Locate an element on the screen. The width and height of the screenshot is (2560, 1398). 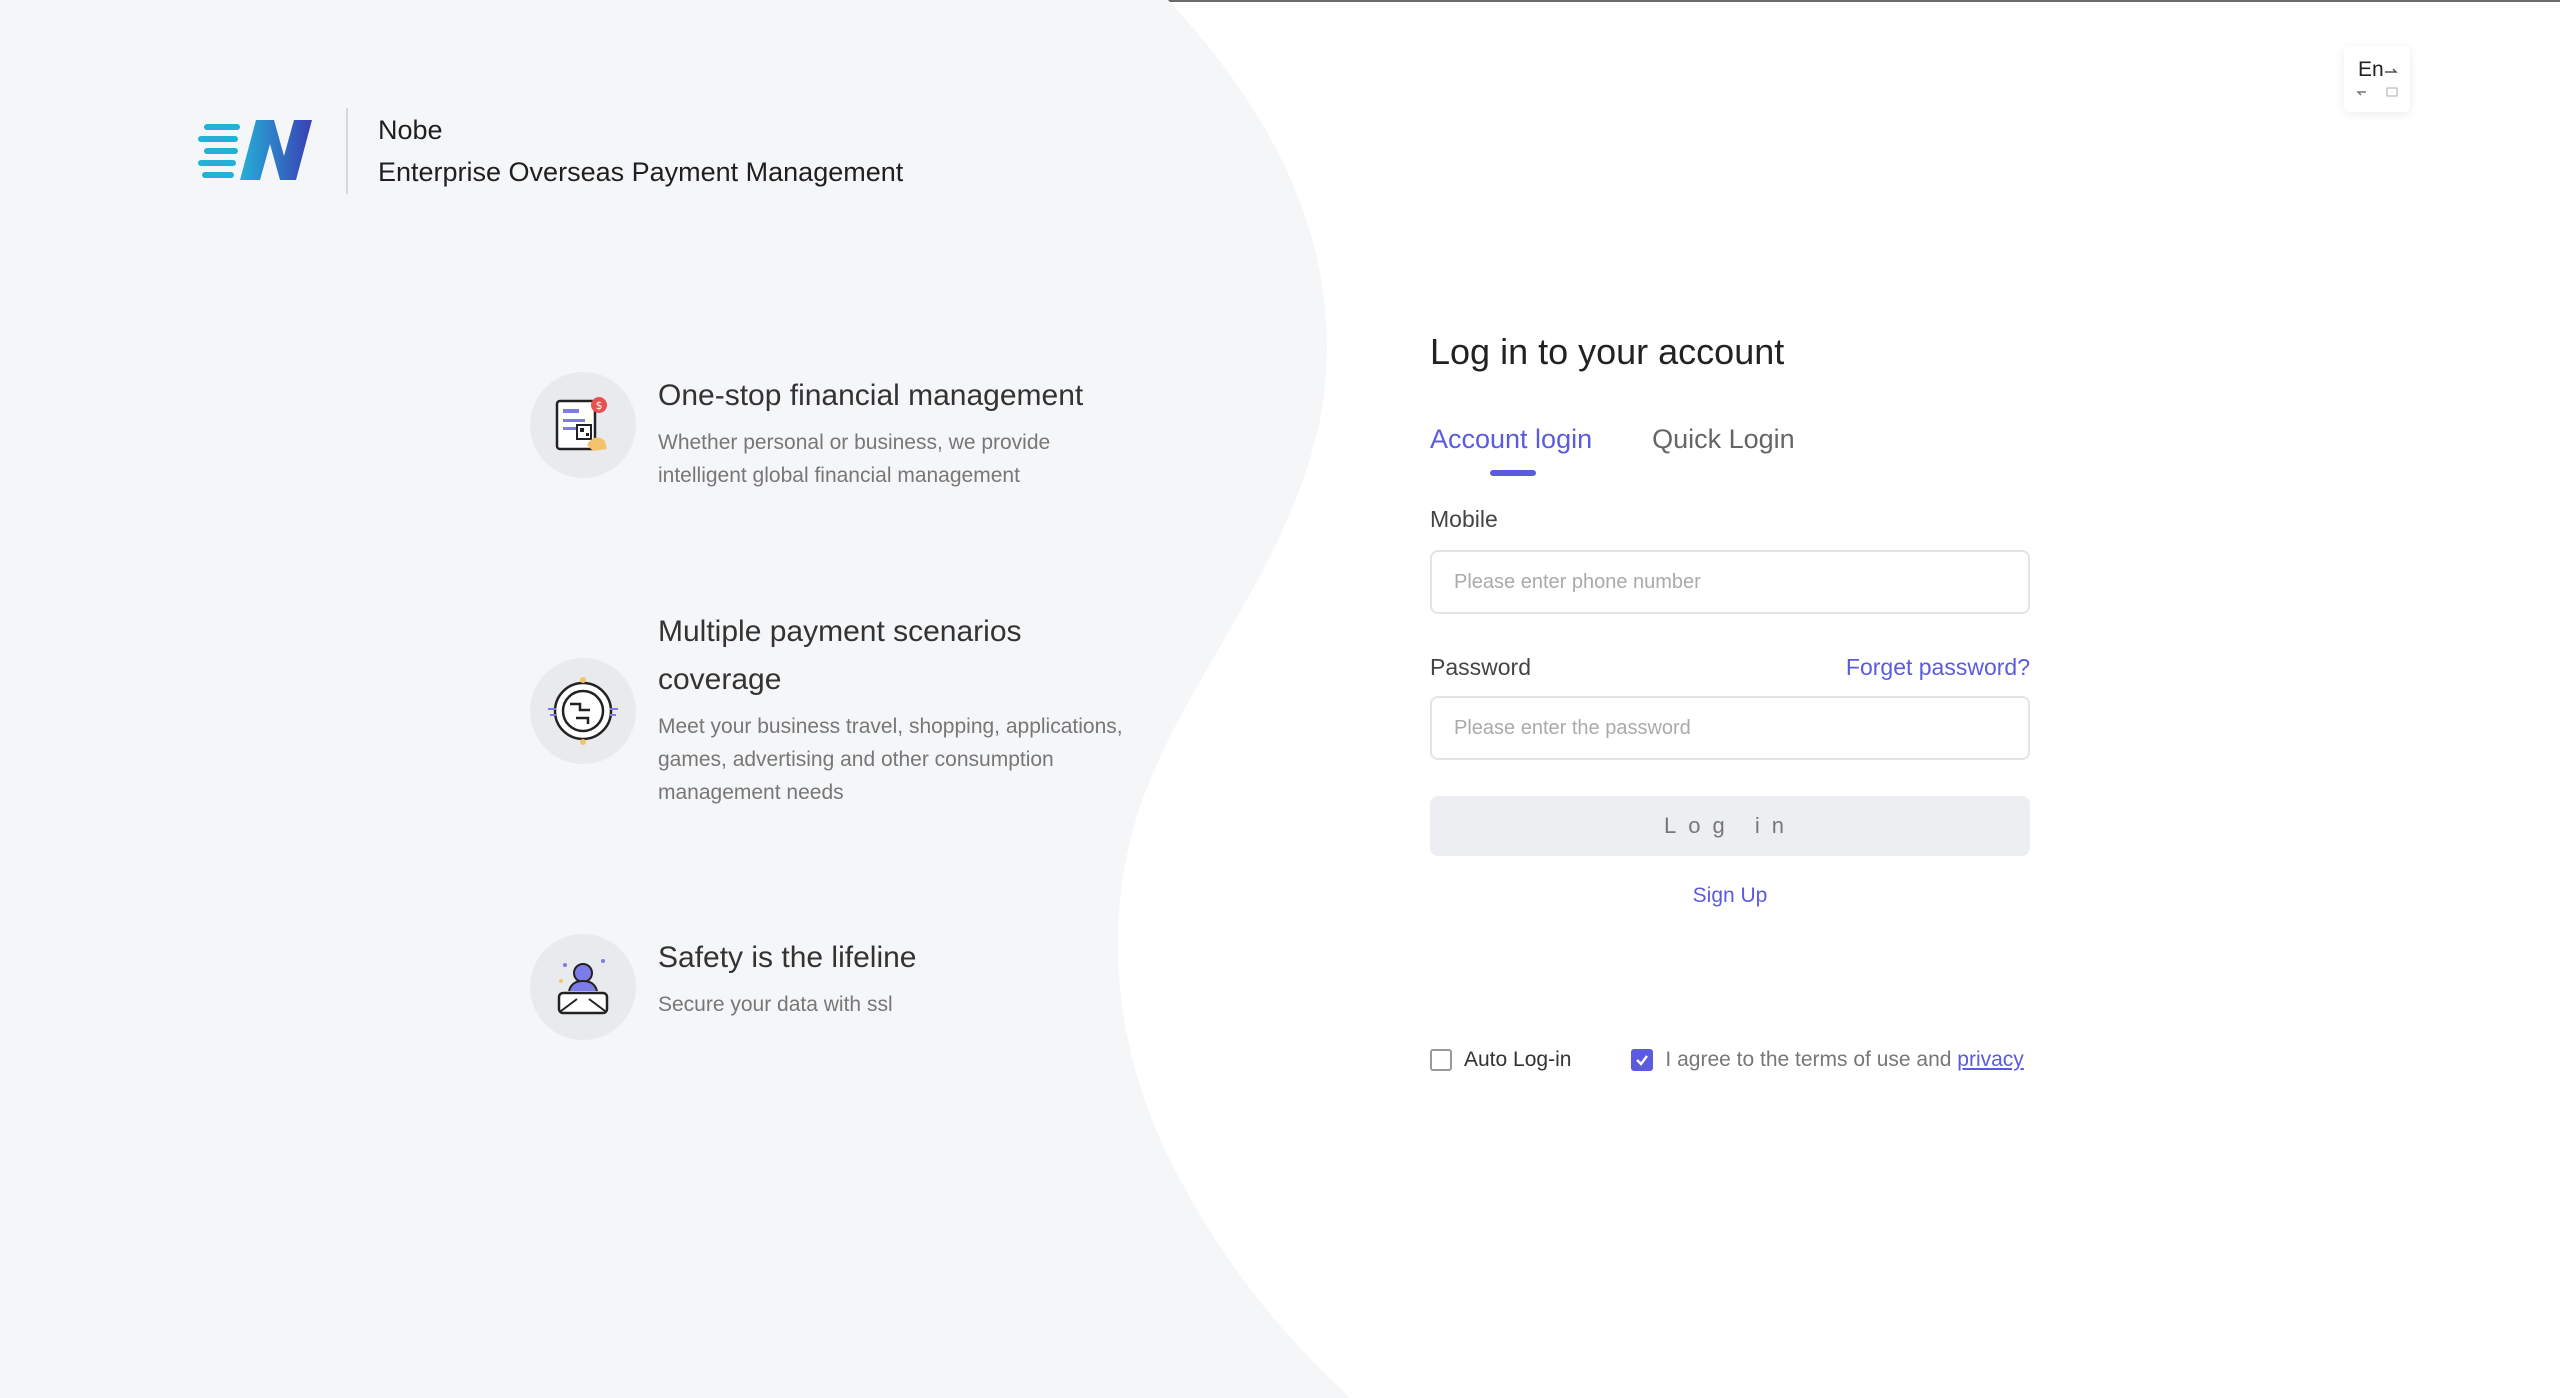
language-switch: En is located at coordinates (2377, 79).